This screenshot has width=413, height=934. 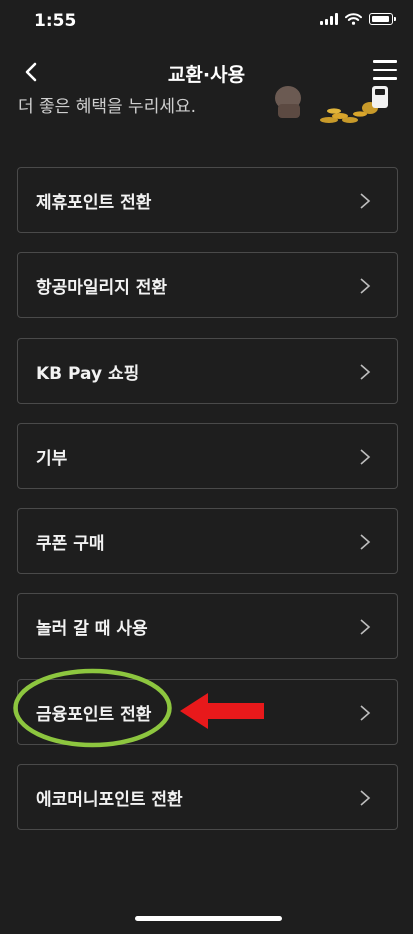 What do you see at coordinates (222, 711) in the screenshot?
I see `red-arrow-annotation` at bounding box center [222, 711].